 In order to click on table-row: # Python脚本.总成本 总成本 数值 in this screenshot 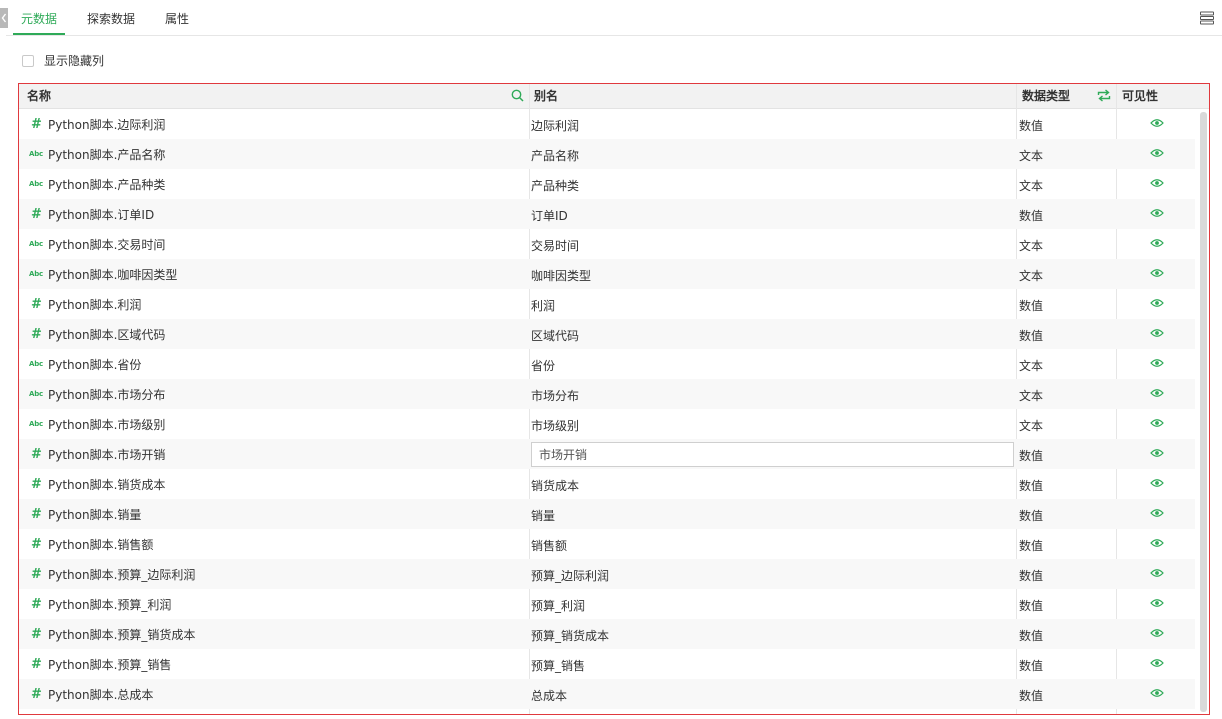, I will do `click(607, 694)`.